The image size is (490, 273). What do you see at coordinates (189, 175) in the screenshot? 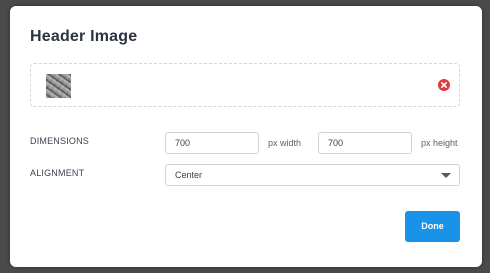
I see `alignment-selected-value: Center` at bounding box center [189, 175].